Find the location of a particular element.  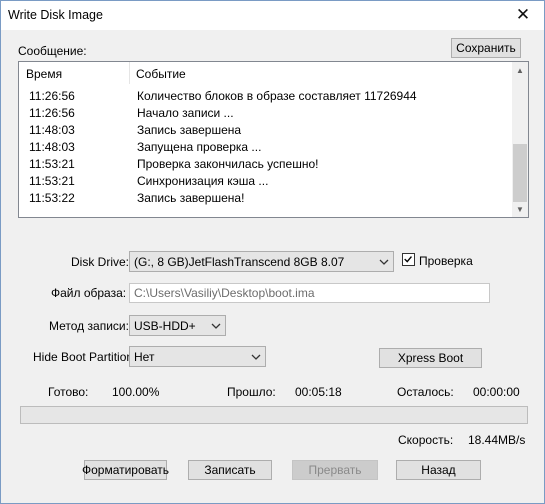

scrollbar-thumb is located at coordinates (520, 173).